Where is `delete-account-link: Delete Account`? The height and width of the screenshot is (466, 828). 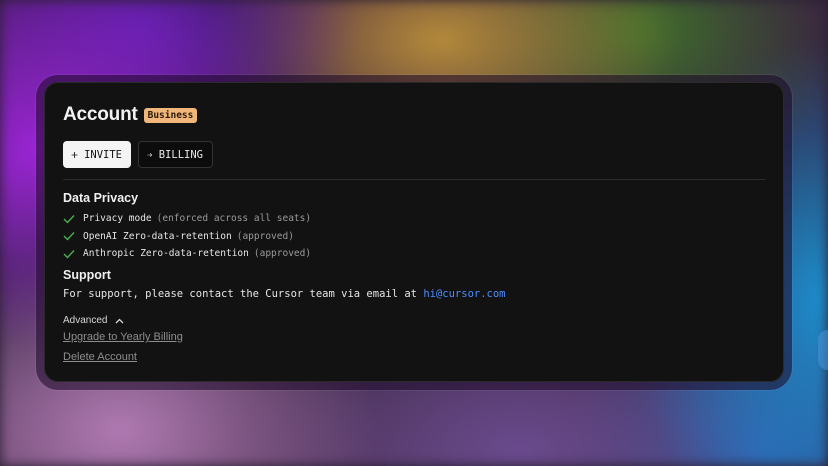
delete-account-link: Delete Account is located at coordinates (100, 357).